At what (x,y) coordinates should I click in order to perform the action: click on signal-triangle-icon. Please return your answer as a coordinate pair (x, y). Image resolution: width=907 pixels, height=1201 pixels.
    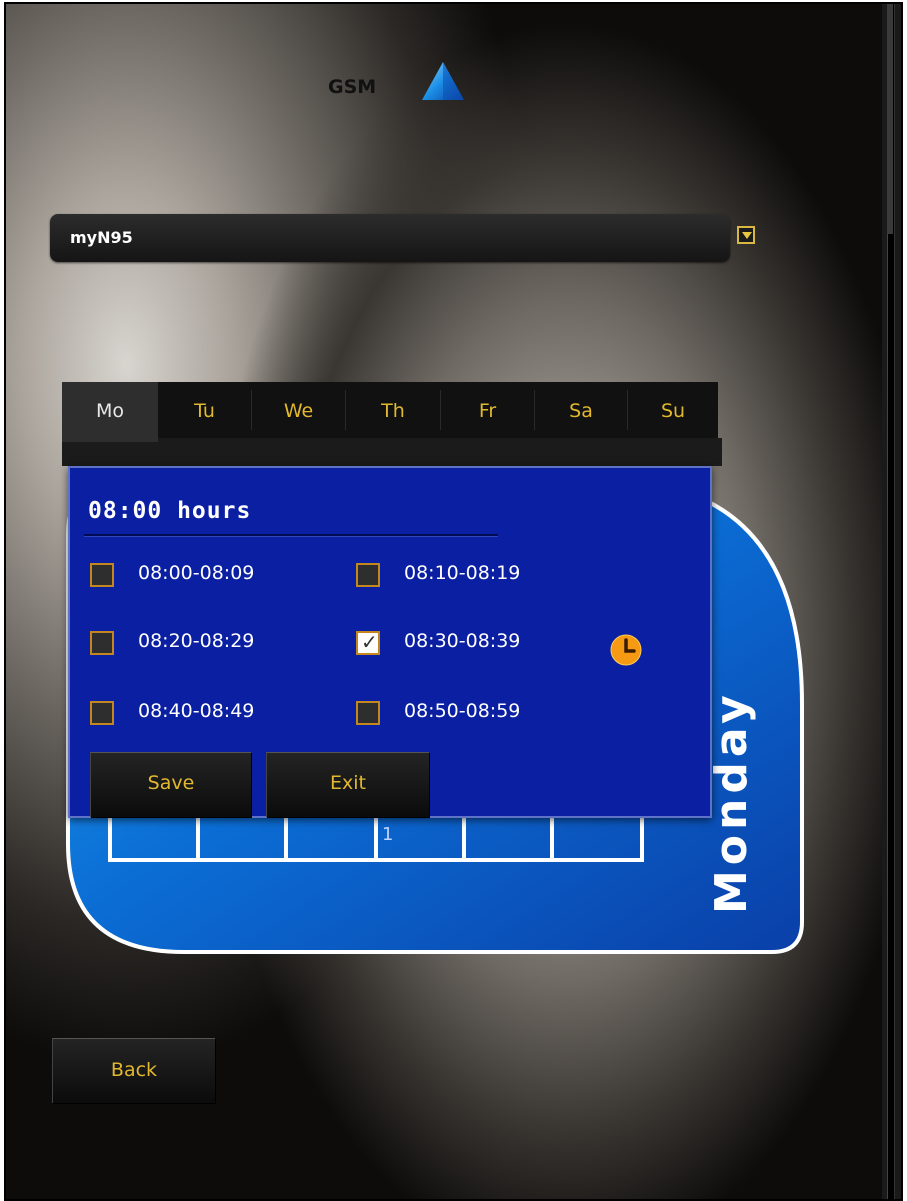
    Looking at the image, I should click on (443, 81).